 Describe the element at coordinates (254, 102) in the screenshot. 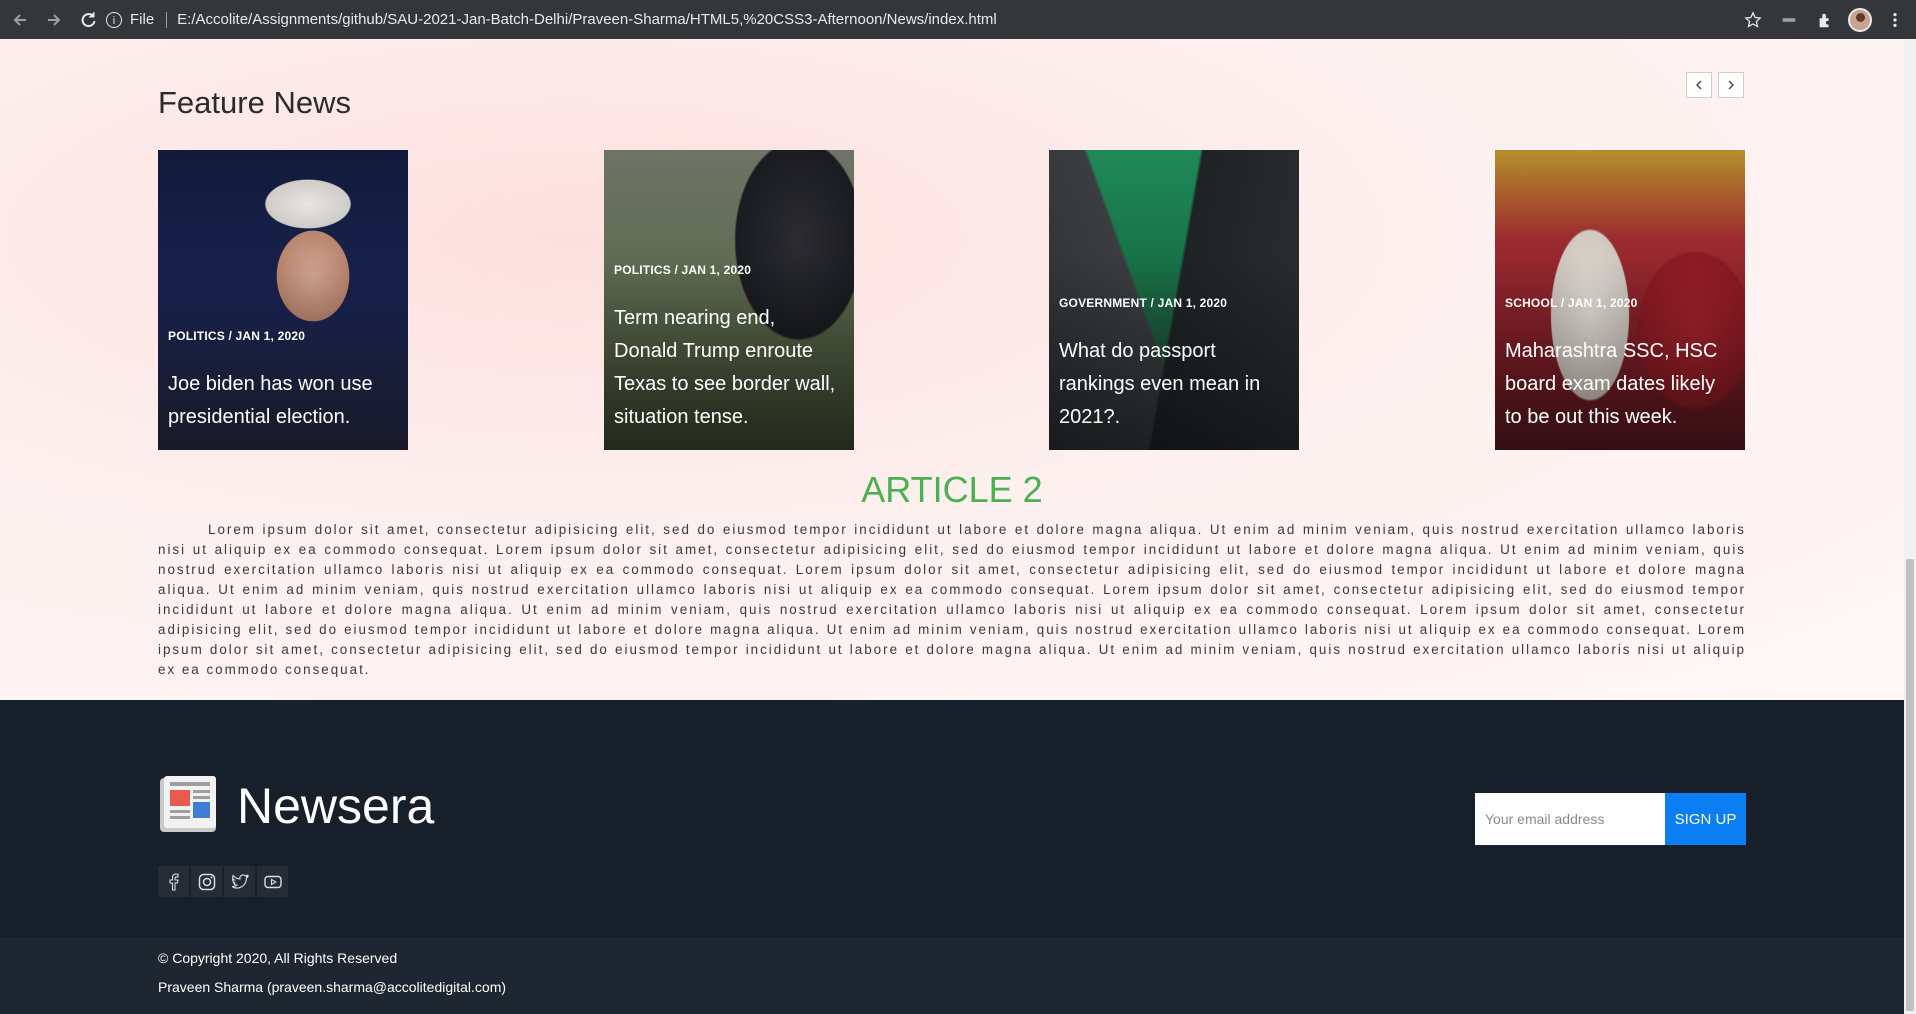

I see `feature-news-title: Feature News` at that location.